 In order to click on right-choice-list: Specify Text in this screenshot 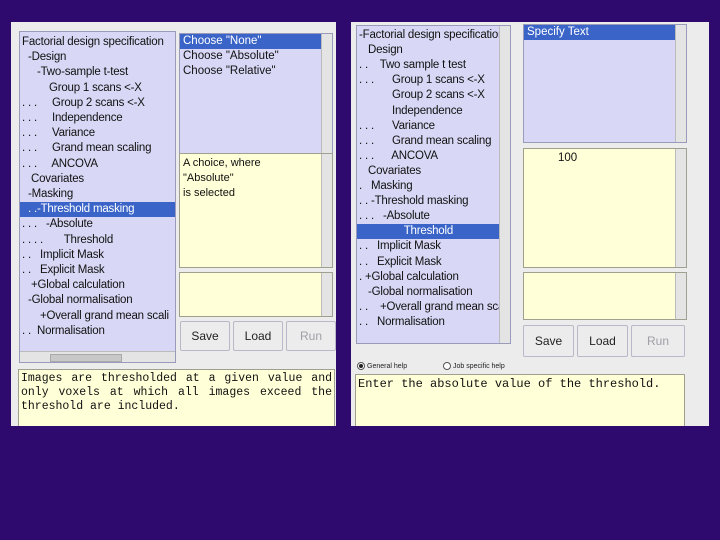, I will do `click(605, 83)`.